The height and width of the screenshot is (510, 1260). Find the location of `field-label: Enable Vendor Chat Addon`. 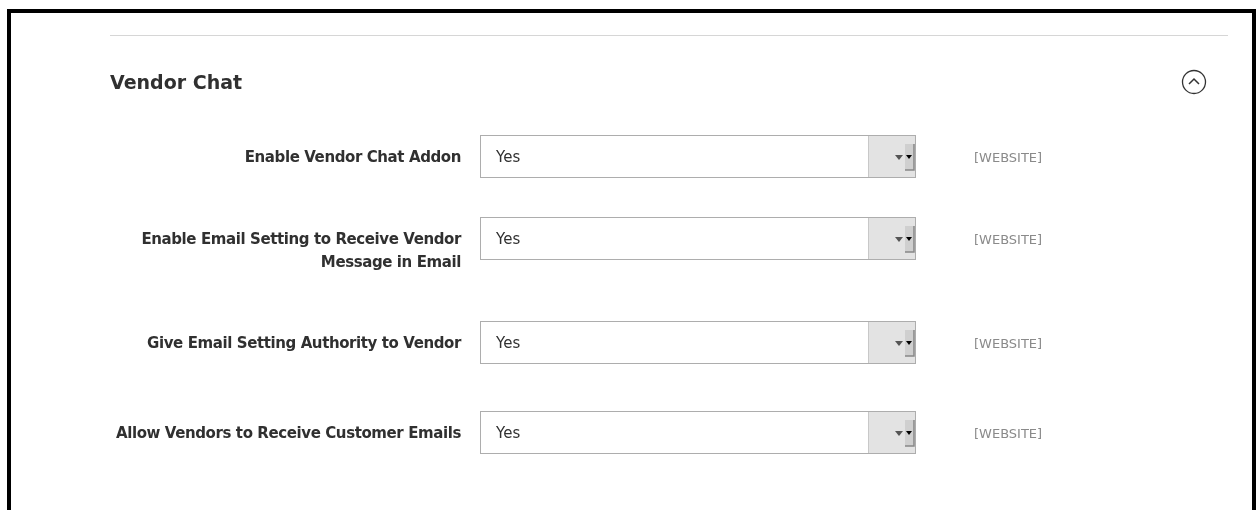

field-label: Enable Vendor Chat Addon is located at coordinates (352, 157).